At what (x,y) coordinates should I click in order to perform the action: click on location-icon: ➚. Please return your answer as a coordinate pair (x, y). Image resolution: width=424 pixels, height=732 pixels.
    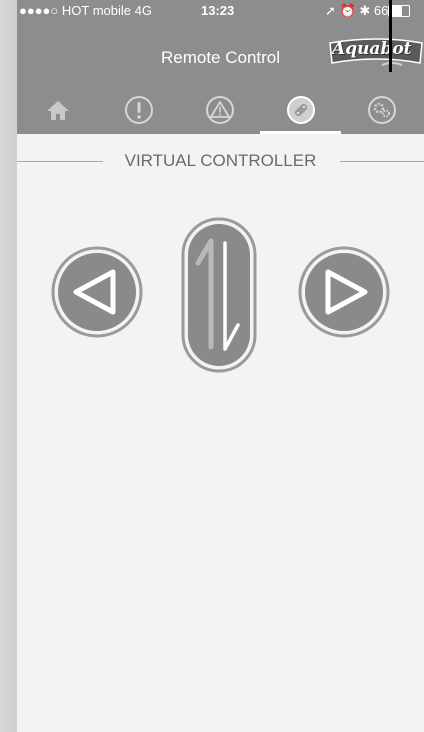
    Looking at the image, I should click on (330, 10).